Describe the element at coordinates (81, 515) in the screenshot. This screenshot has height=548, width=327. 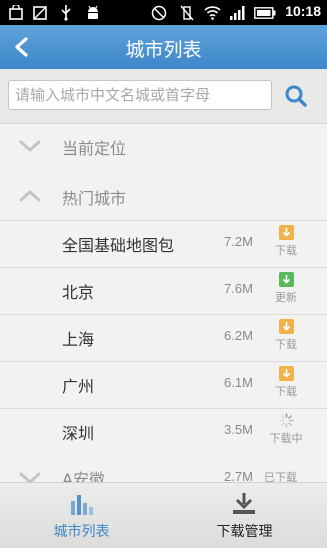
I see `tab-city-list: 城市列表` at that location.